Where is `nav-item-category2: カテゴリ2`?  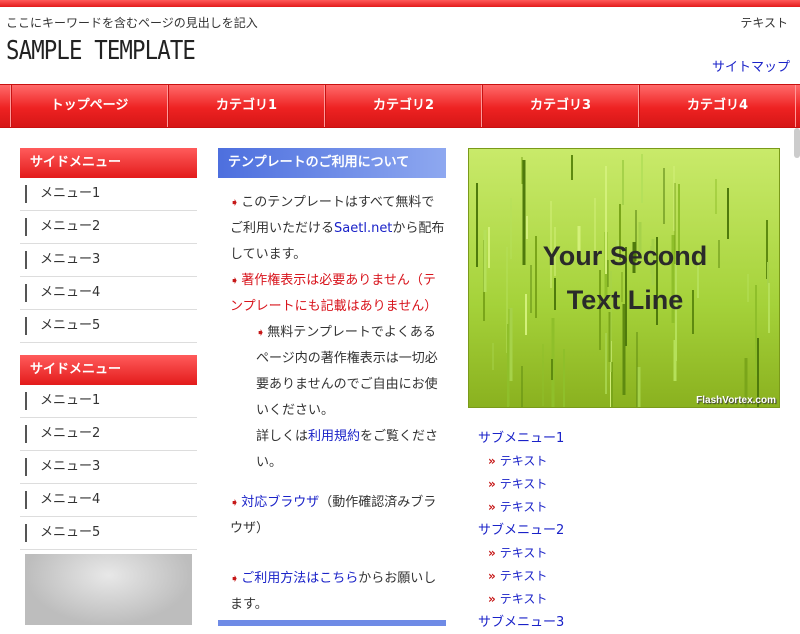 nav-item-category2: カテゴリ2 is located at coordinates (403, 106).